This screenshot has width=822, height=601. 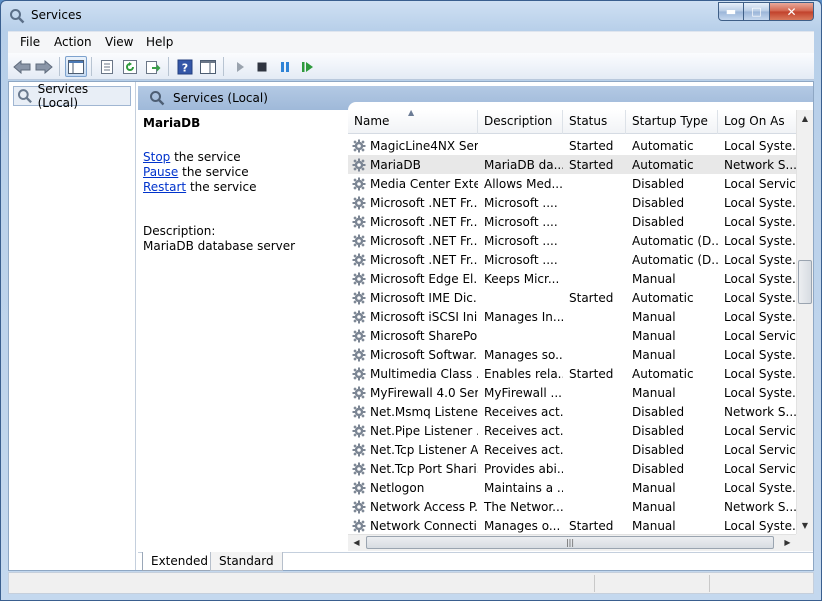 I want to click on column-header-log-on-as: Log On As, so click(x=757, y=122).